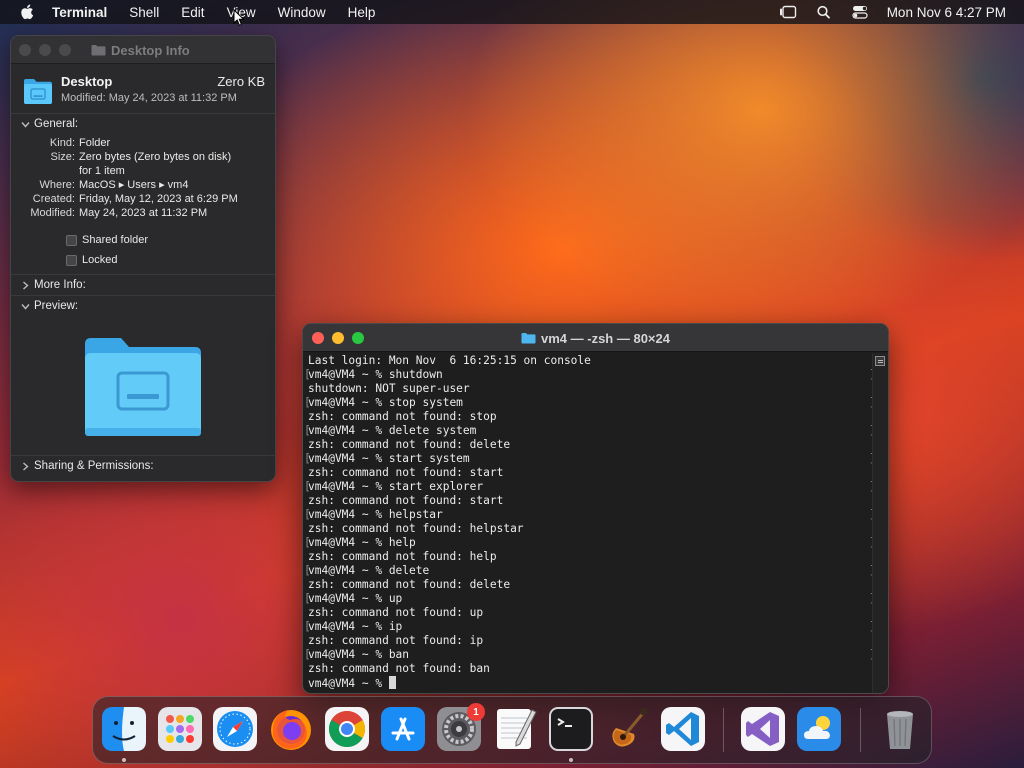 The width and height of the screenshot is (1024, 768). What do you see at coordinates (302, 12) in the screenshot?
I see `menu-window: Window` at bounding box center [302, 12].